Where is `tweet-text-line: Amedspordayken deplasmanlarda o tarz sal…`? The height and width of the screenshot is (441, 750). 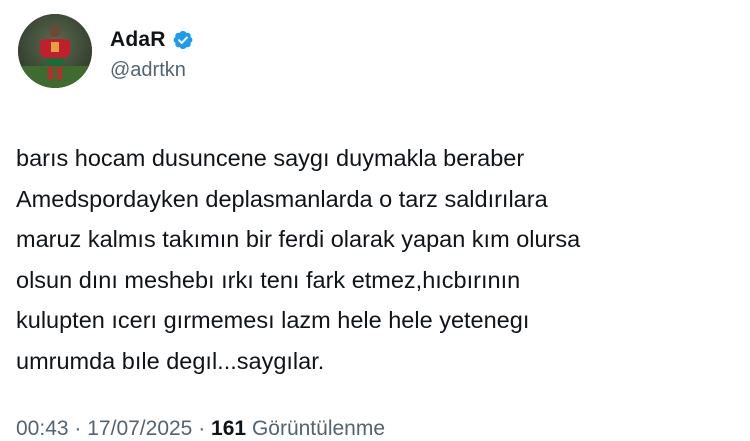
tweet-text-line: Amedspordayken deplasmanlarda o tarz sal… is located at coordinates (282, 198).